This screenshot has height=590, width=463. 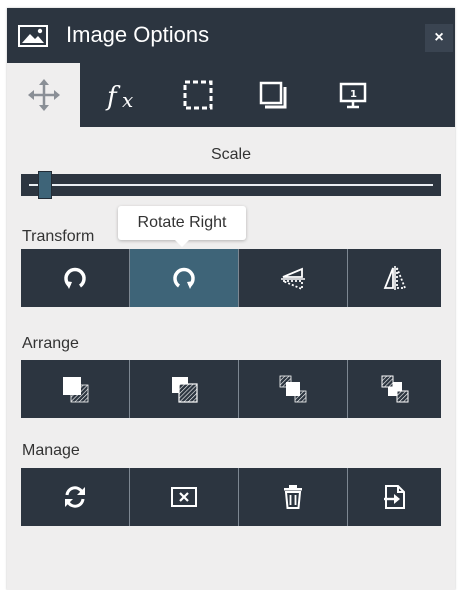 I want to click on rotate-right-icon, so click(x=184, y=278).